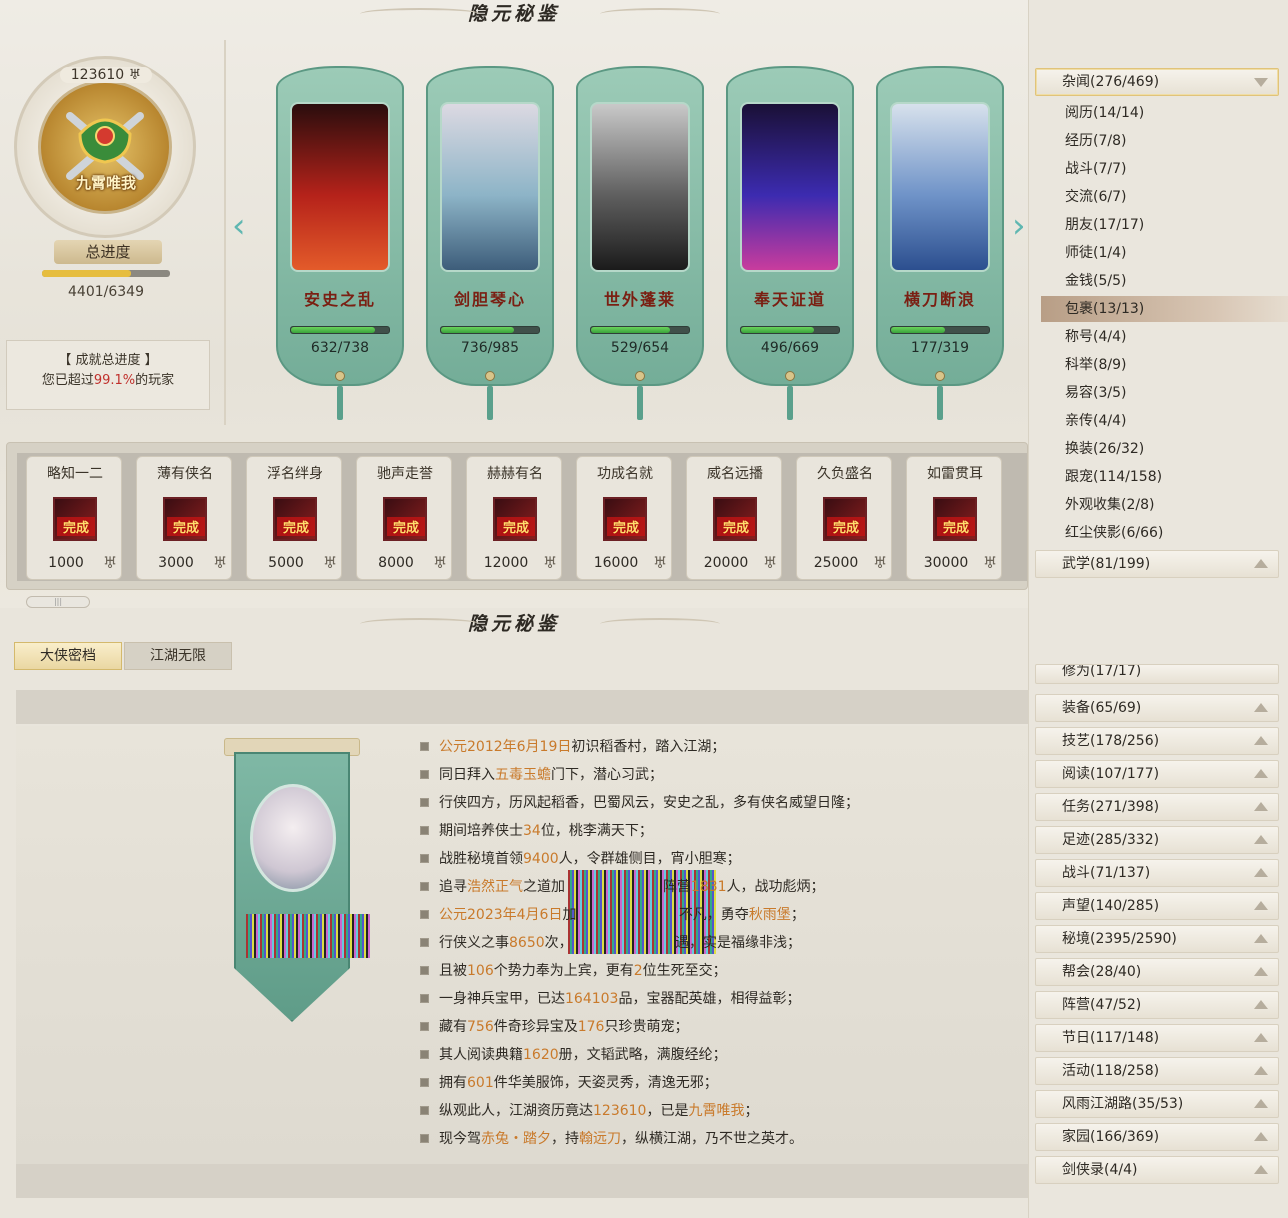 The width and height of the screenshot is (1288, 1218). I want to click on category-header: 装备(65/69), so click(1157, 708).